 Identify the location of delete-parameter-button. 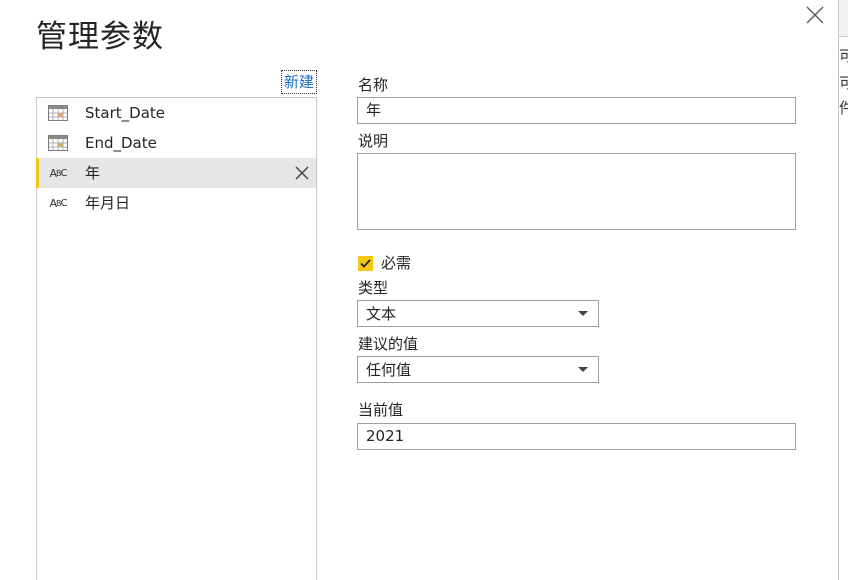
(302, 173).